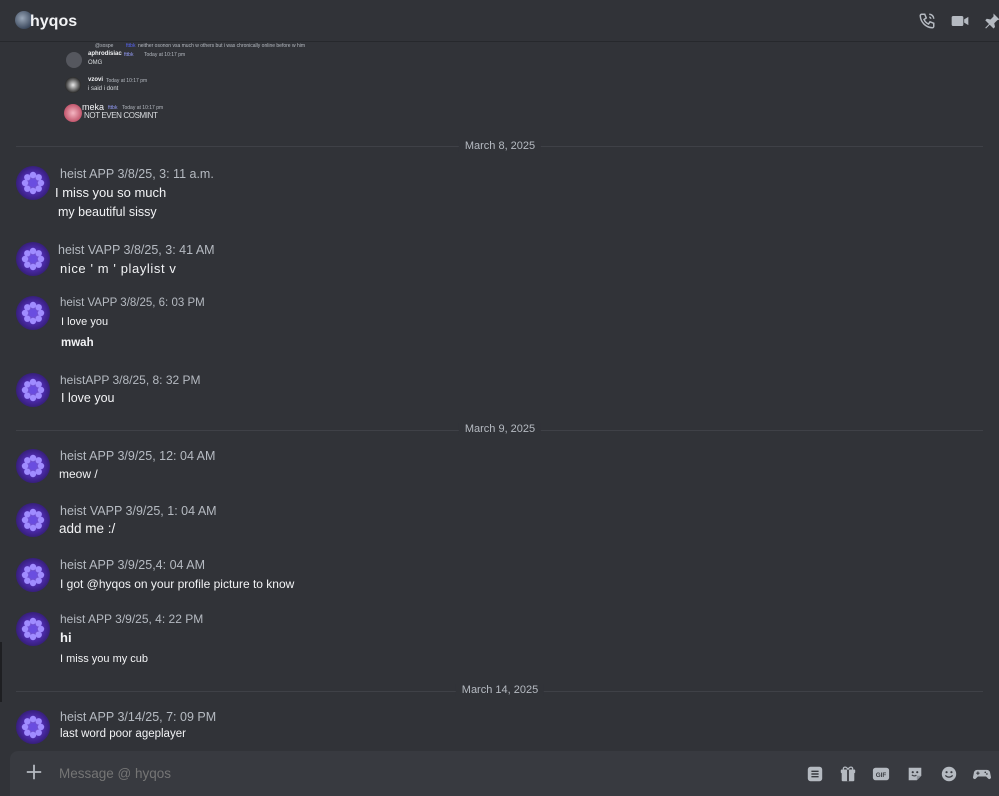  I want to click on user-tag: fttbk, so click(129, 55).